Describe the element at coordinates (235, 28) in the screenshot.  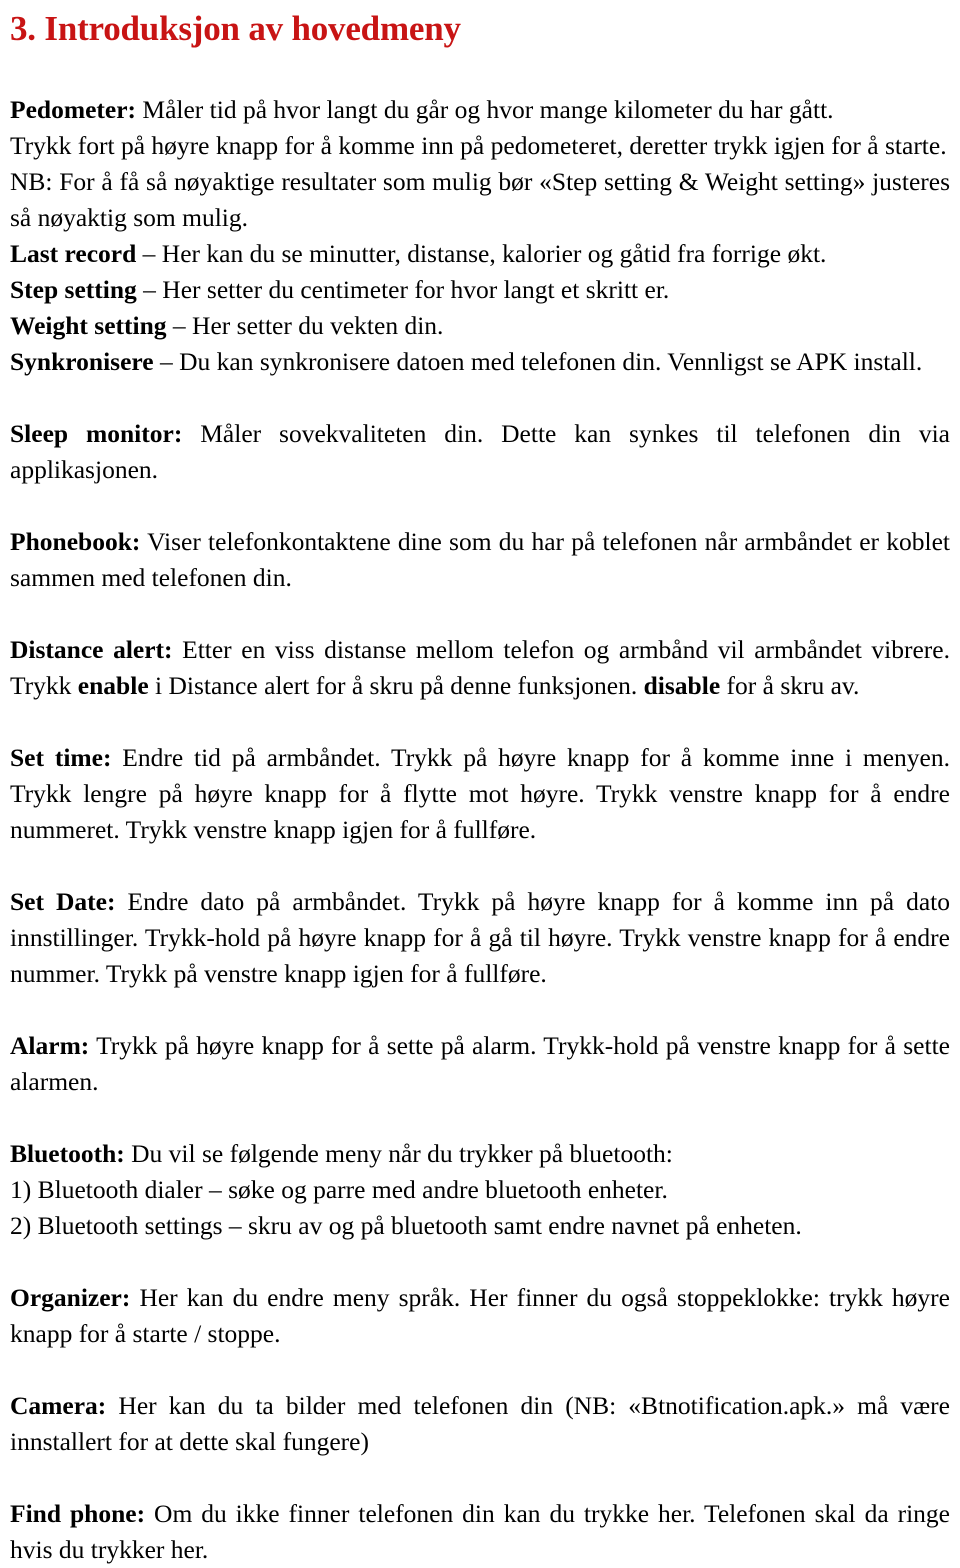
I see `page-title: 3. Introduksjon av hovedmeny` at that location.